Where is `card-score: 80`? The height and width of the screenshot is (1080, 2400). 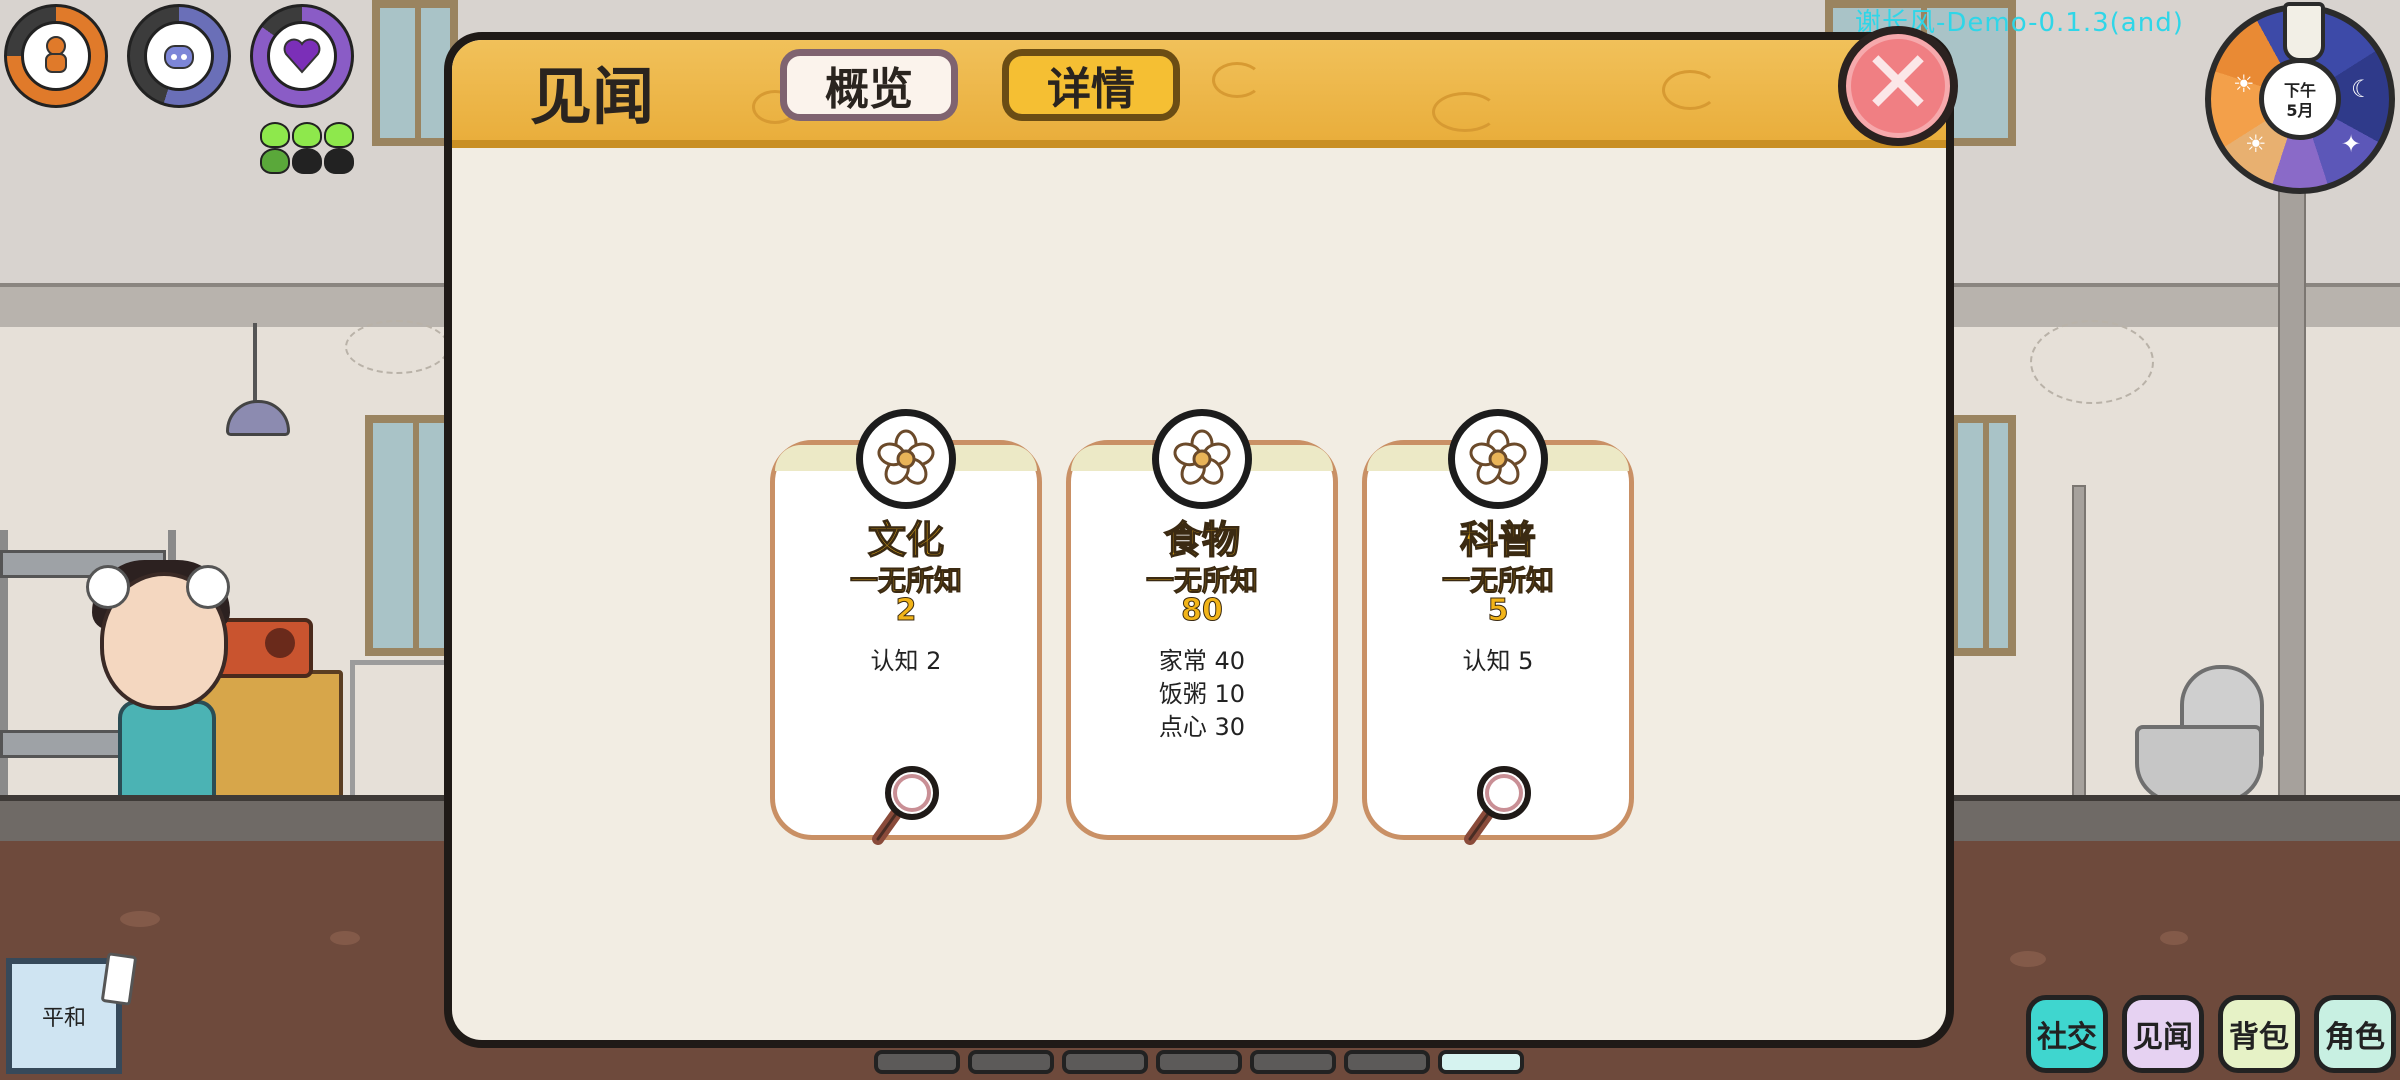
card-score: 80 is located at coordinates (1202, 611).